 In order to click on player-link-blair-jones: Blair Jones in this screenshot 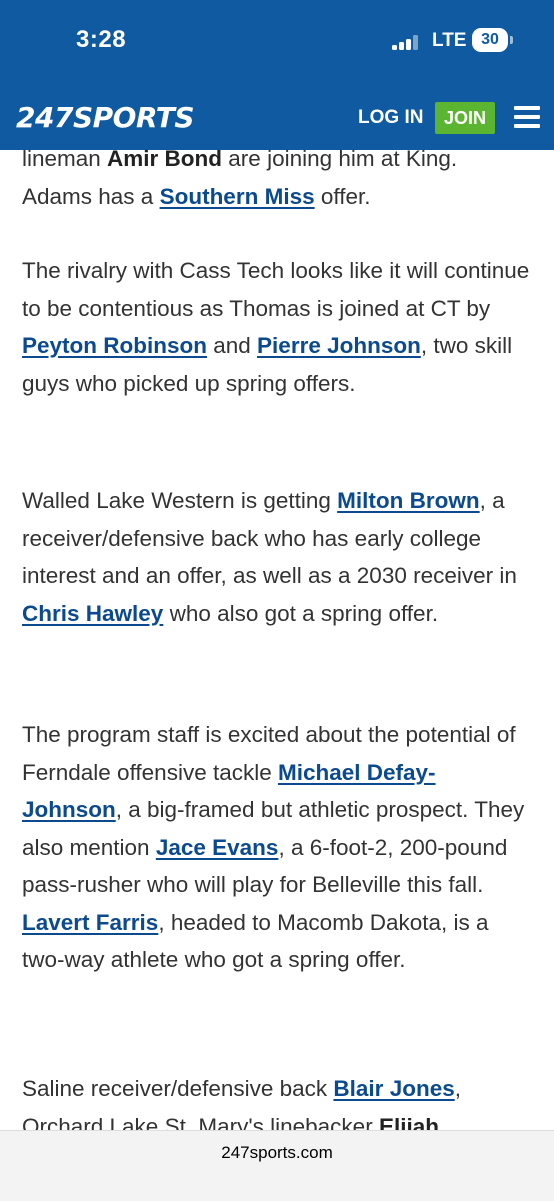, I will do `click(393, 1088)`.